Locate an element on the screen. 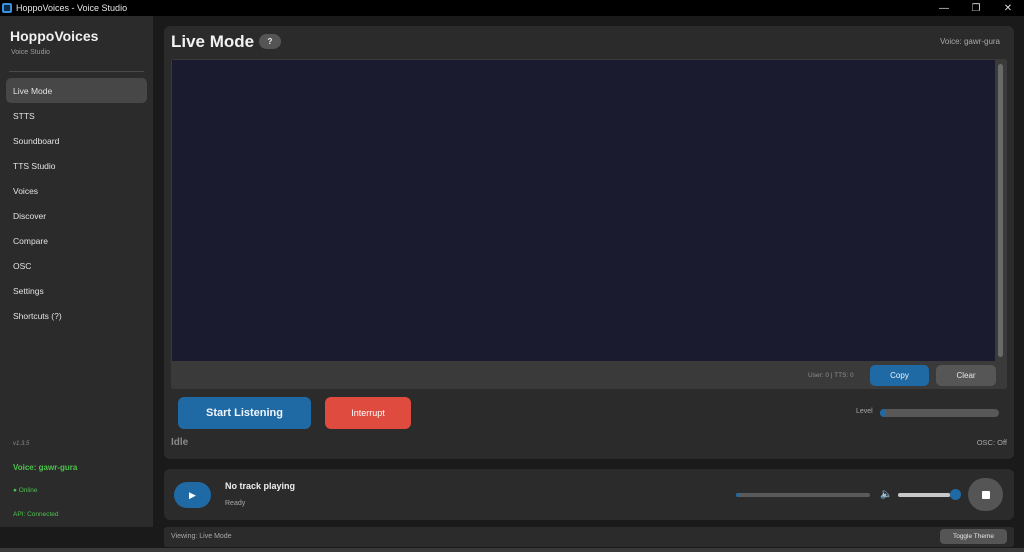  track-status: Ready is located at coordinates (235, 503).